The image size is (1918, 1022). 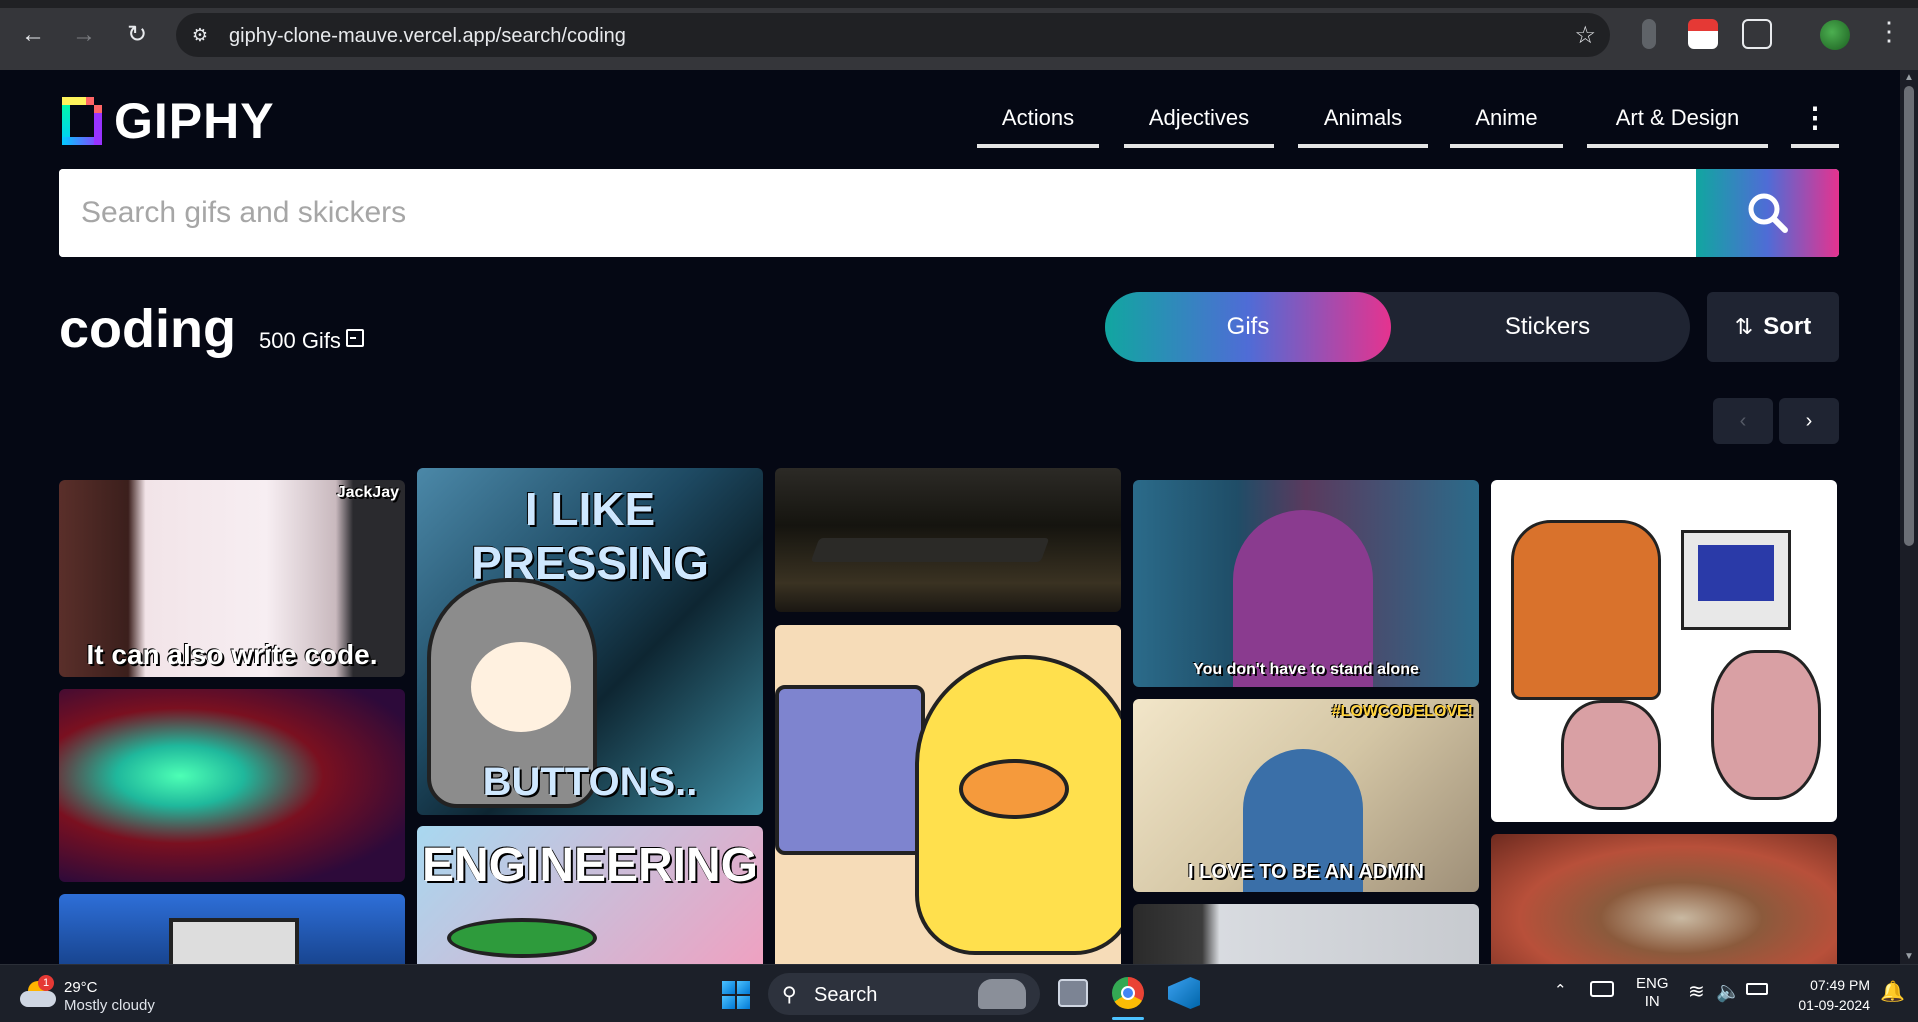 What do you see at coordinates (1703, 34) in the screenshot?
I see `calendar-extension-icon` at bounding box center [1703, 34].